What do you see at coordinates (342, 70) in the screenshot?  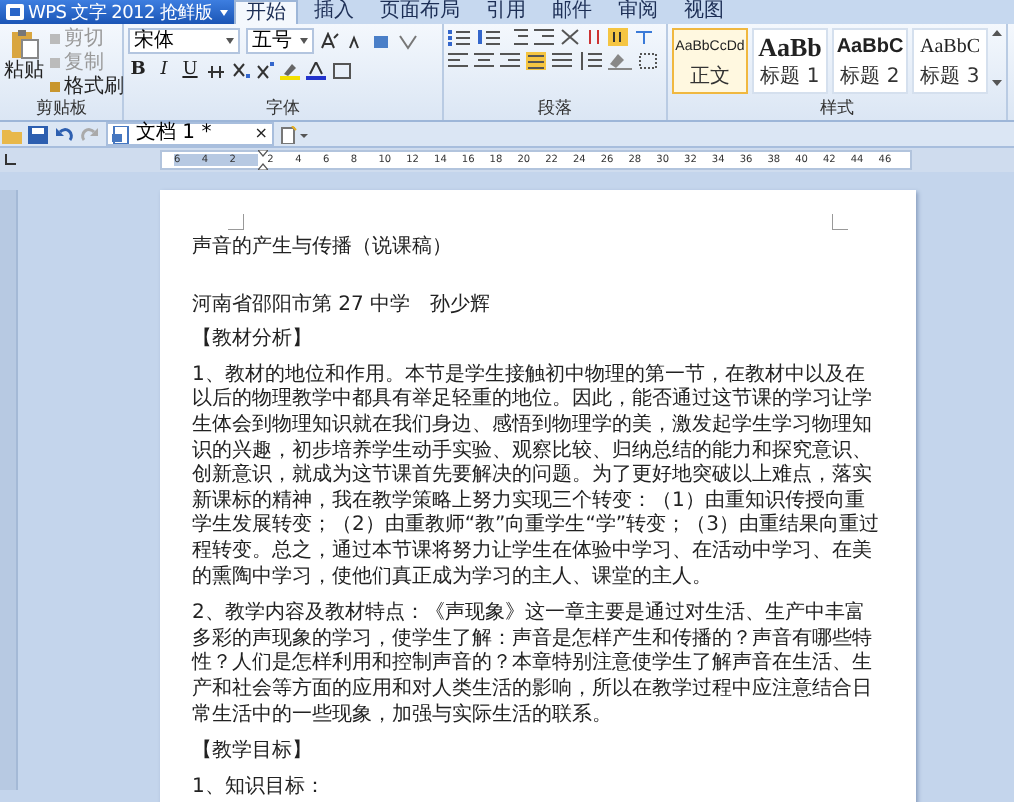 I see `character-border-icon` at bounding box center [342, 70].